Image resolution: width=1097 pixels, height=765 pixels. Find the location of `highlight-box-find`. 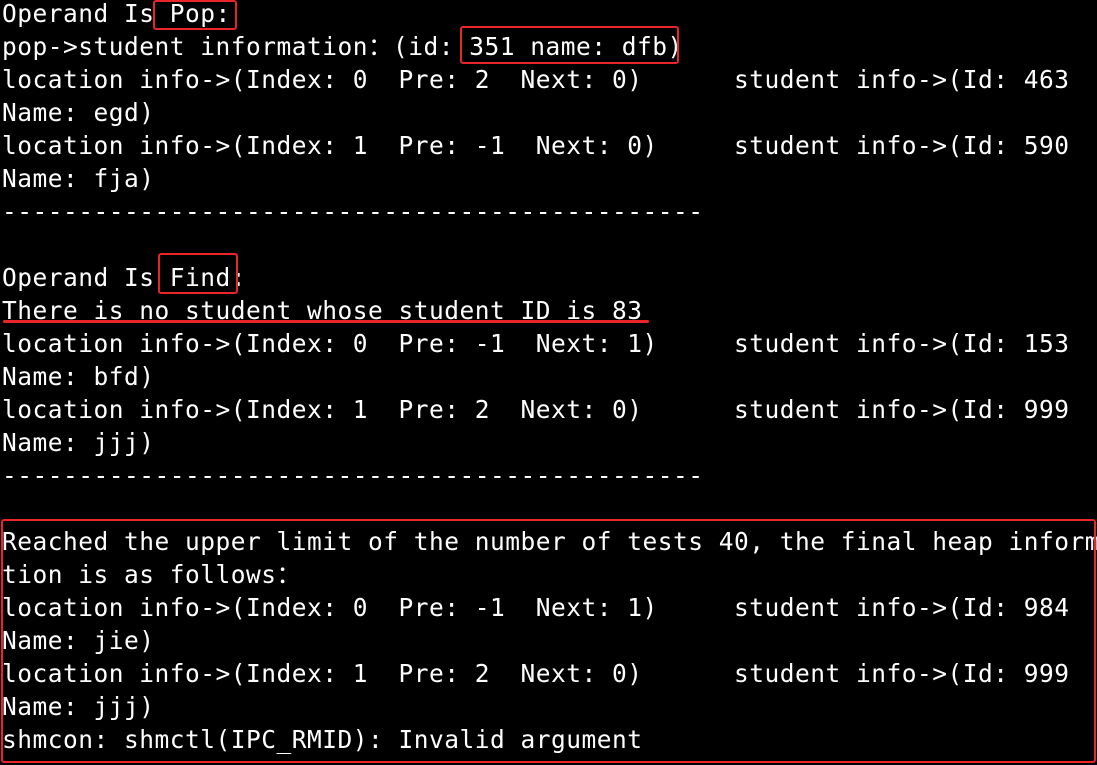

highlight-box-find is located at coordinates (198, 273).